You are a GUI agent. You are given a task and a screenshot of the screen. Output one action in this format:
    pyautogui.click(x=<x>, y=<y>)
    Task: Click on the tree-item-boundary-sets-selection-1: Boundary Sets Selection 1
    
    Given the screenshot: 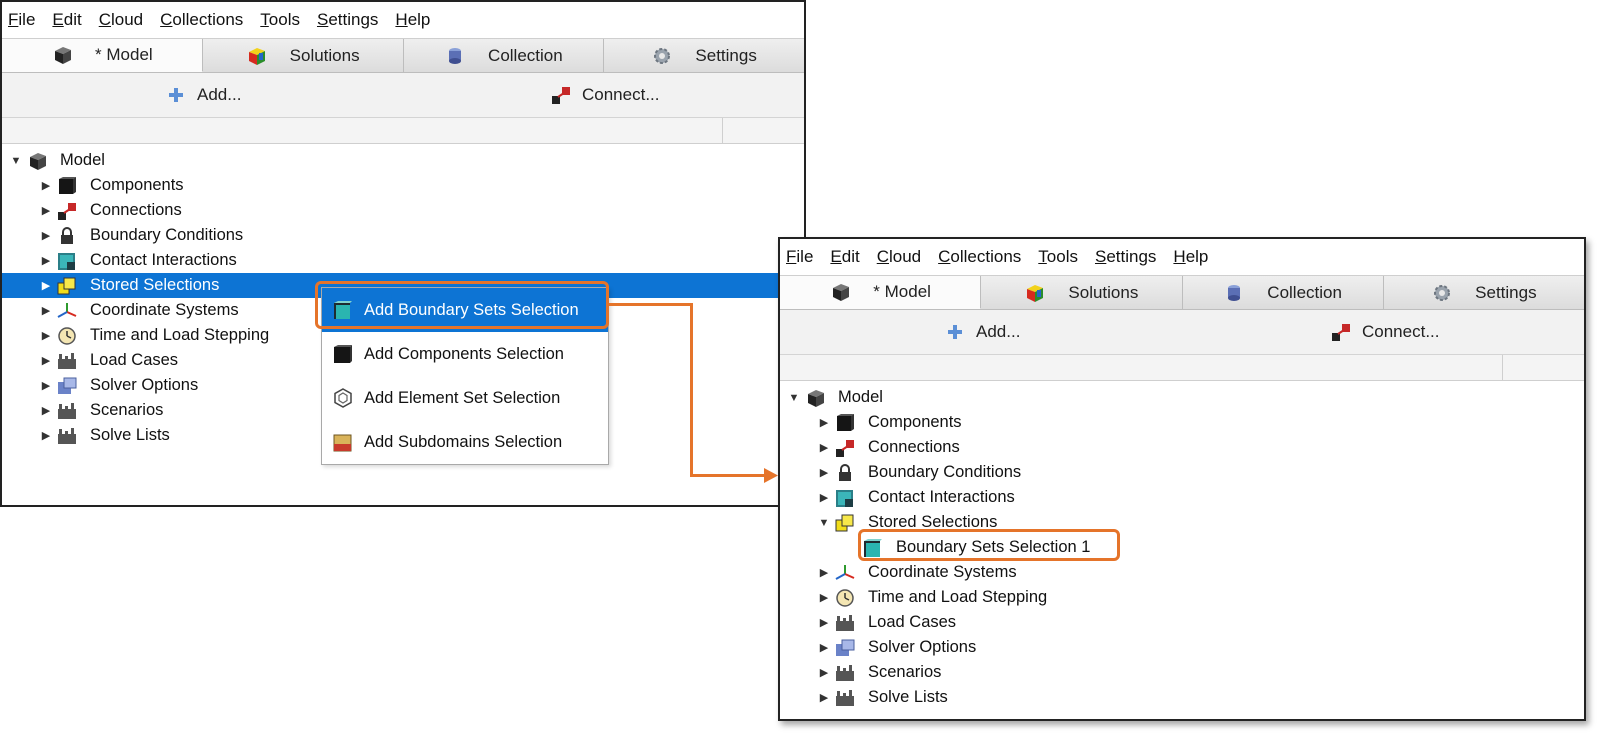 What is the action you would take?
    pyautogui.click(x=1182, y=547)
    